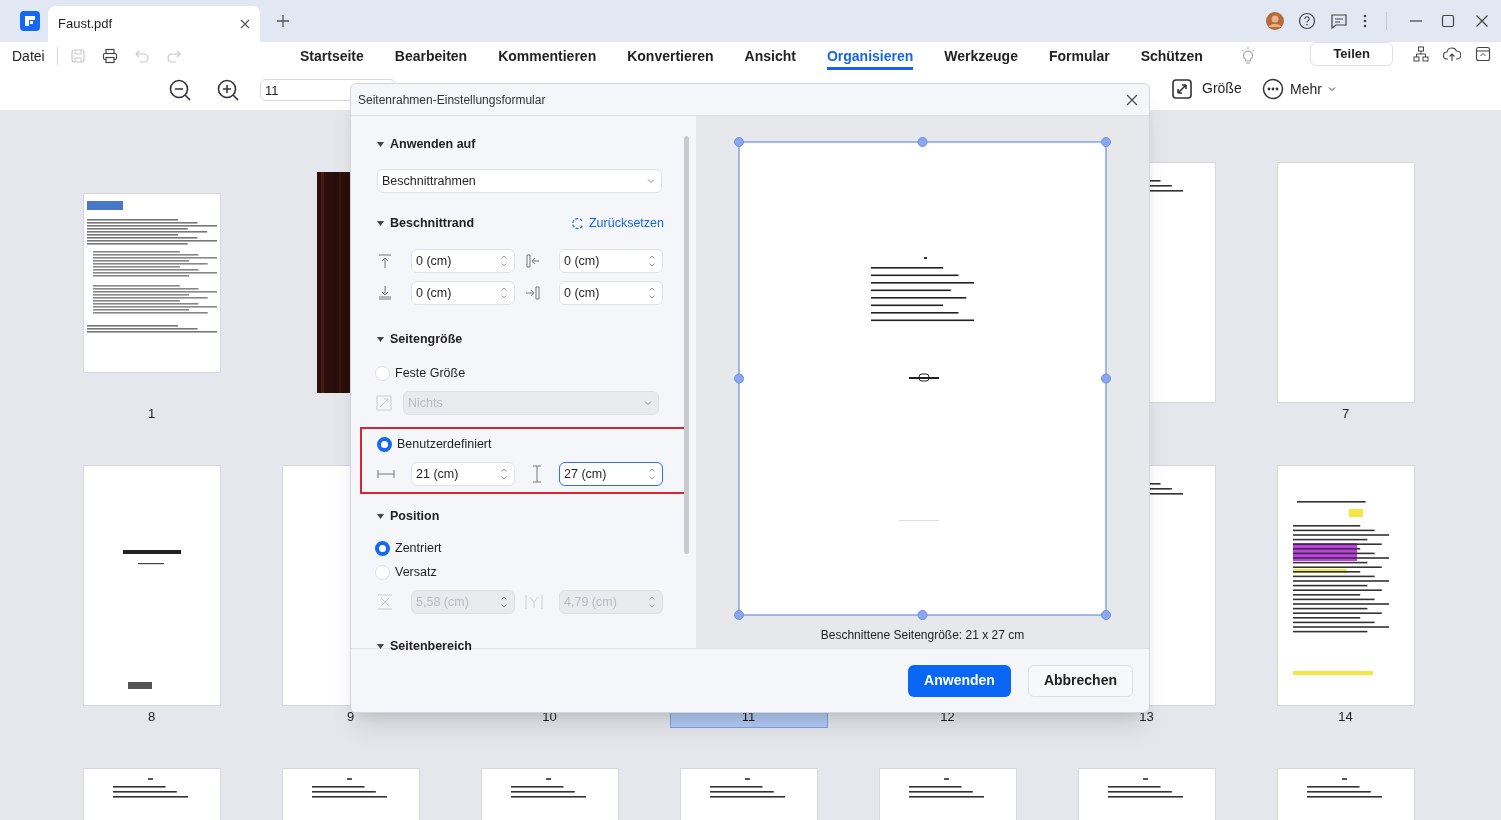 This screenshot has height=820, width=1501. Describe the element at coordinates (416, 572) in the screenshot. I see `option-label: Versatz` at that location.